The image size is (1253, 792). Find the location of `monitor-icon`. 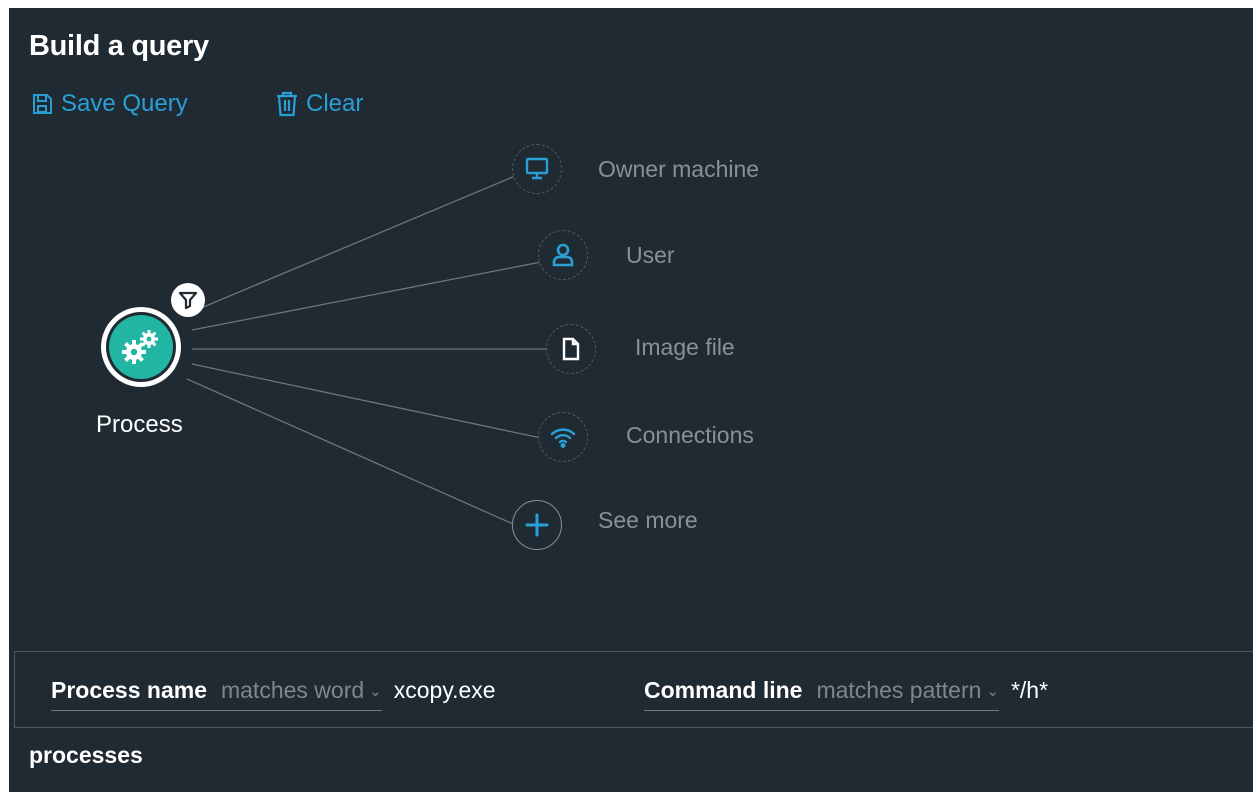

monitor-icon is located at coordinates (537, 168).